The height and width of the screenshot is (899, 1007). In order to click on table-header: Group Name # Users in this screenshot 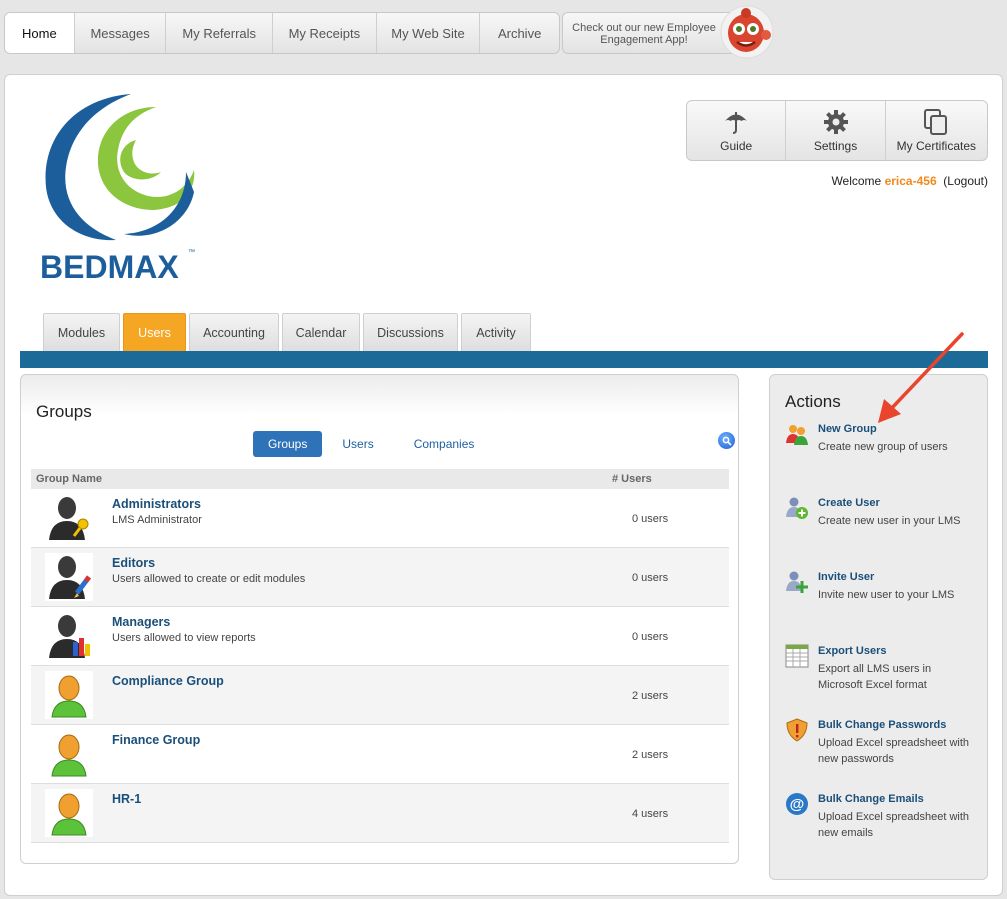, I will do `click(380, 479)`.